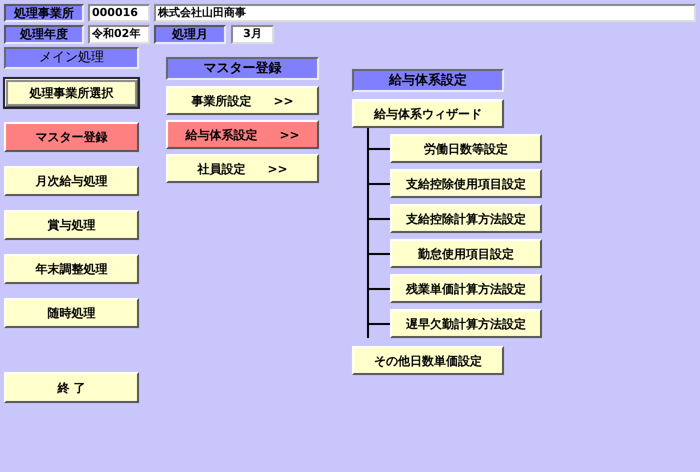 This screenshot has height=472, width=700. Describe the element at coordinates (425, 13) in the screenshot. I see `office-name-field: 株式会社山田商事` at that location.